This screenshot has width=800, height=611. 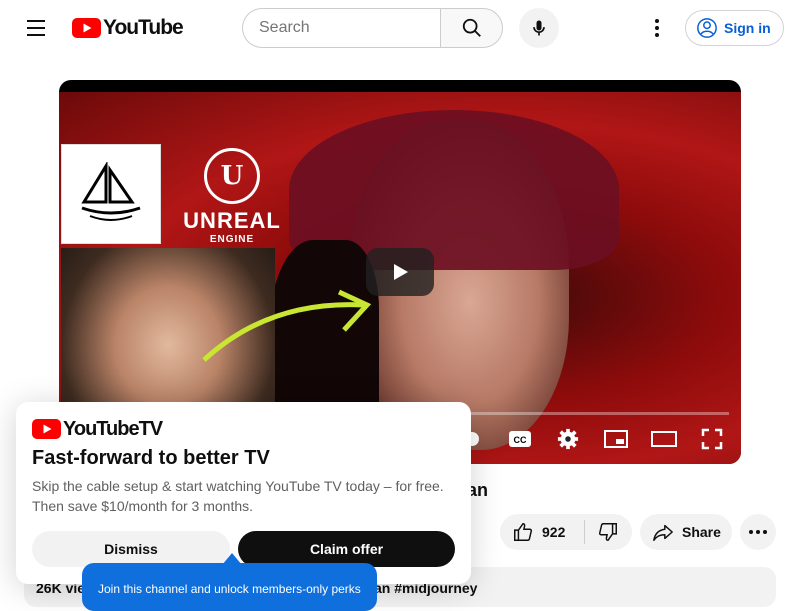 I want to click on more-horiz-icon, so click(x=758, y=532).